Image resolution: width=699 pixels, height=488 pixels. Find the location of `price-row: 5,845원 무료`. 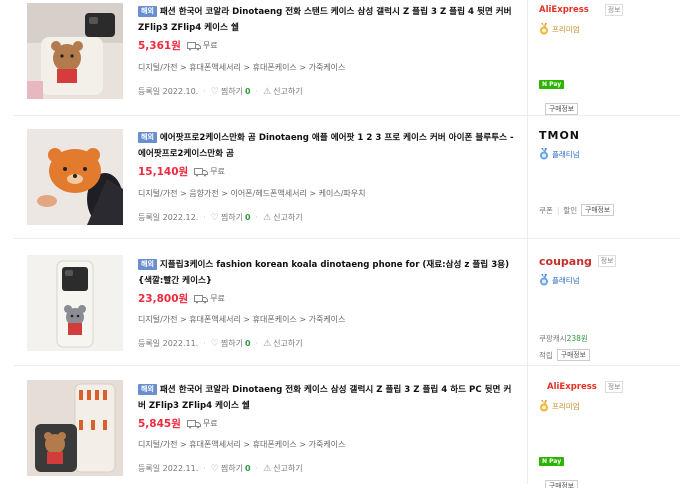

price-row: 5,845원 무료 is located at coordinates (178, 423).